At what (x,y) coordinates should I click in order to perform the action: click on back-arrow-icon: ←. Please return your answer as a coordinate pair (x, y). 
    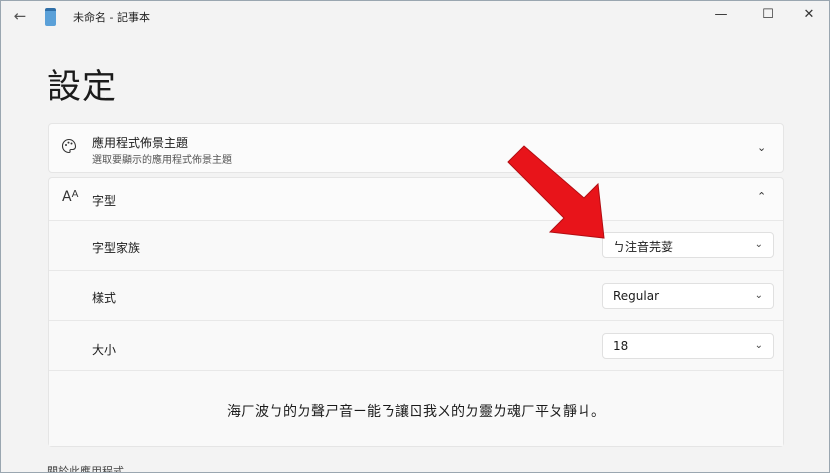
    Looking at the image, I should click on (20, 16).